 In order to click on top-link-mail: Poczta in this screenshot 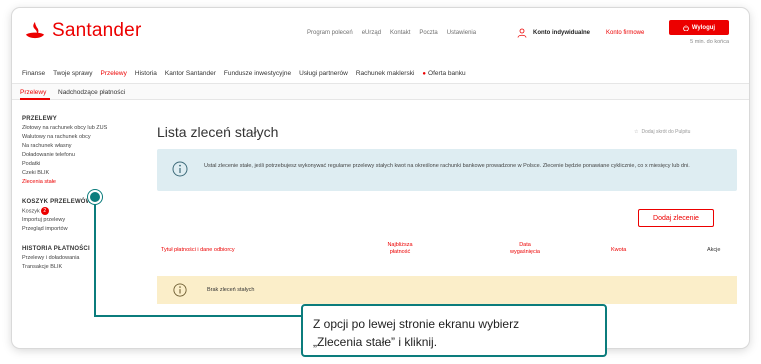, I will do `click(428, 33)`.